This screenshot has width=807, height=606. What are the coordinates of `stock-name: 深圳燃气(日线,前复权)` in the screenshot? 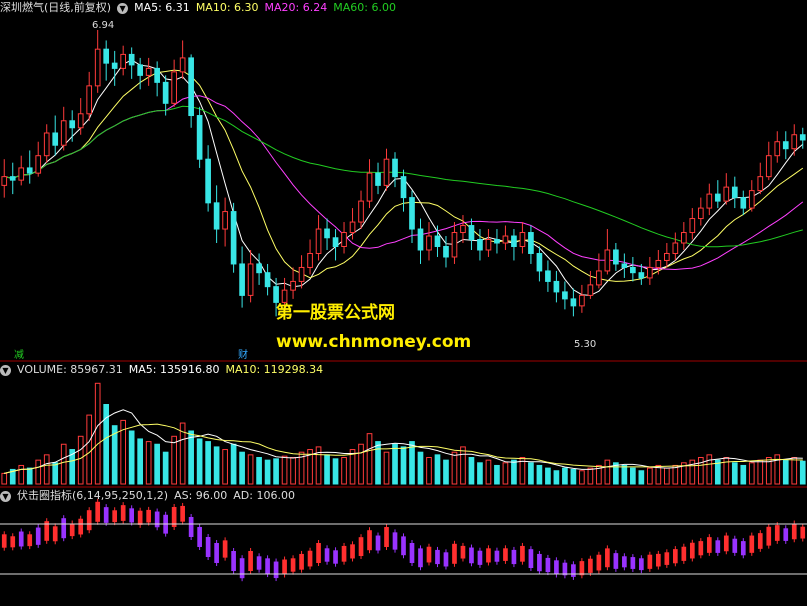 It's located at (55, 7).